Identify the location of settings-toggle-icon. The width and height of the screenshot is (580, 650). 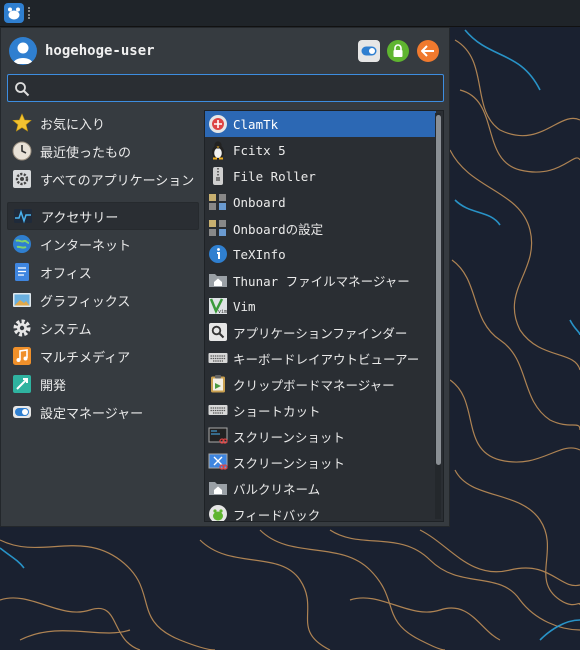
(369, 51).